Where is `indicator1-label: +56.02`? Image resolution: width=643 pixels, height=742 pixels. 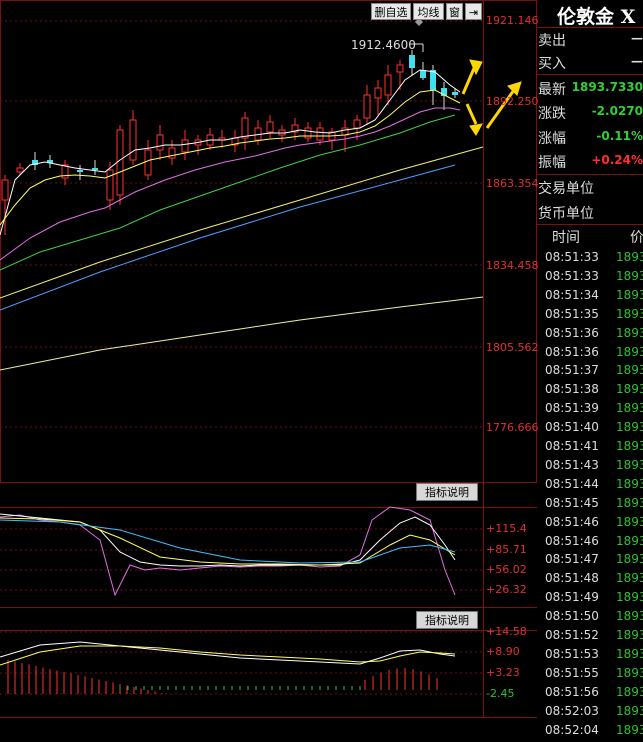 indicator1-label: +56.02 is located at coordinates (506, 569).